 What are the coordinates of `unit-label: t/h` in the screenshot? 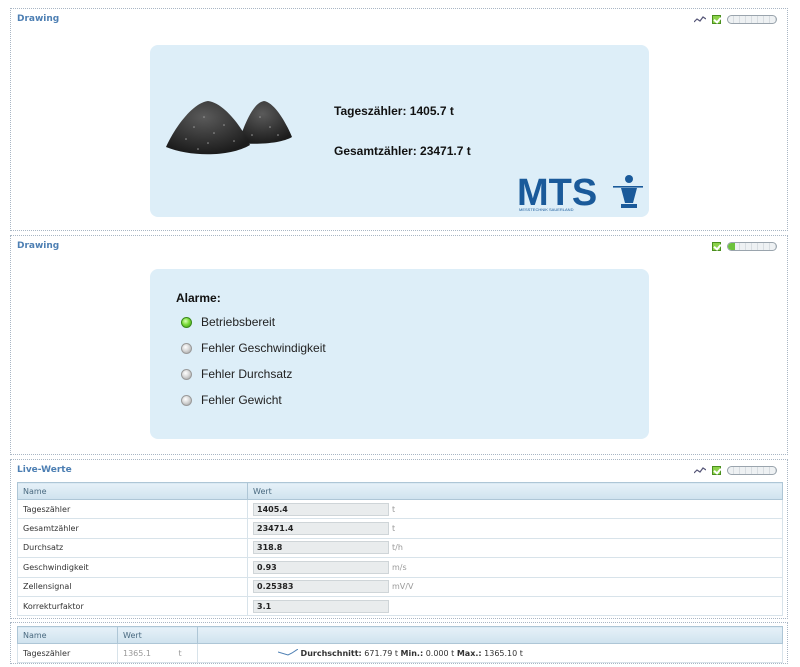 It's located at (397, 548).